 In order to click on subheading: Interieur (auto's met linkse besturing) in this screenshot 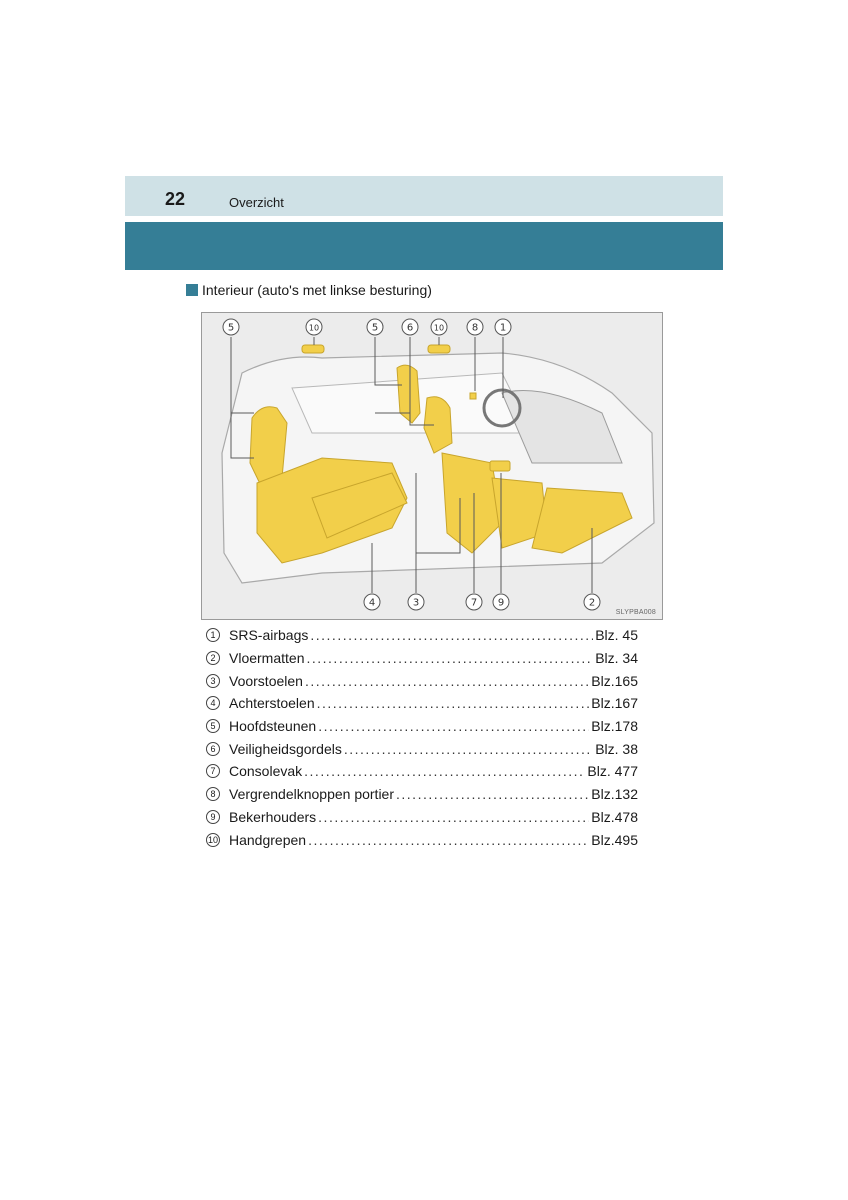, I will do `click(309, 290)`.